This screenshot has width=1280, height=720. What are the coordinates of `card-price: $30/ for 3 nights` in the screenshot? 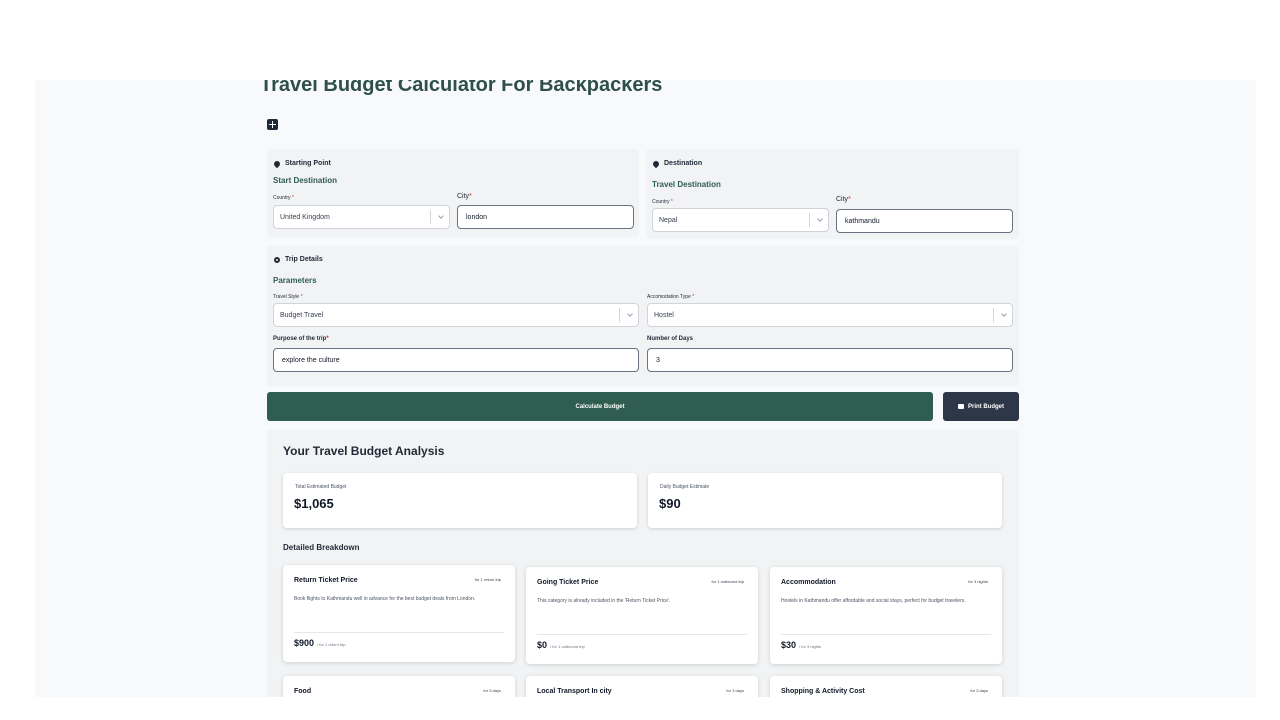 It's located at (801, 645).